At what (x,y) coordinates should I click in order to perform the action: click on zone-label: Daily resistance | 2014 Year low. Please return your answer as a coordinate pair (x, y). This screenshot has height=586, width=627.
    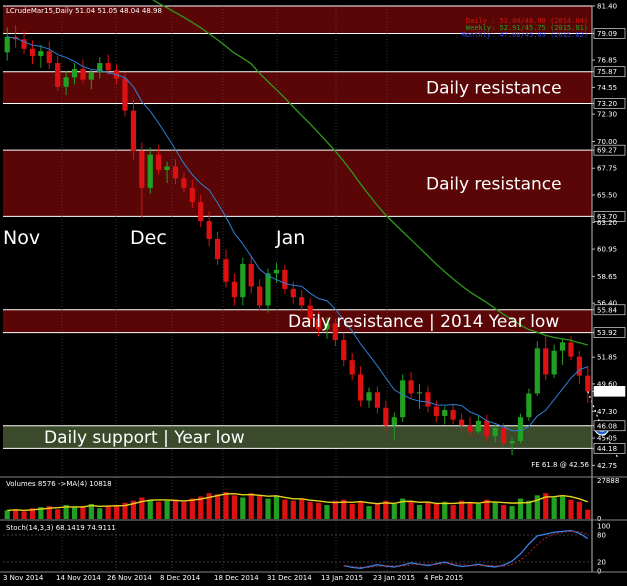
    Looking at the image, I should click on (423, 322).